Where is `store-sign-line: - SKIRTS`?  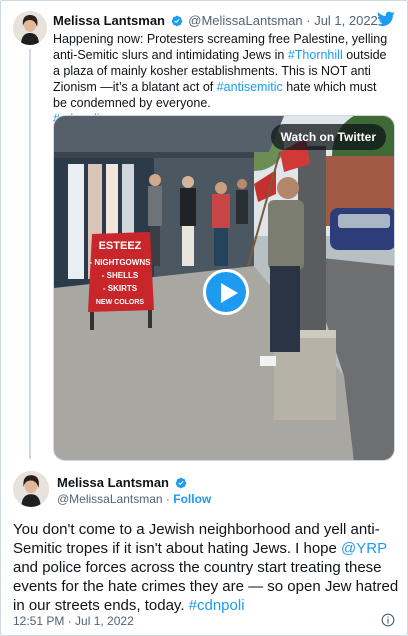
store-sign-line: - SKIRTS is located at coordinates (120, 288).